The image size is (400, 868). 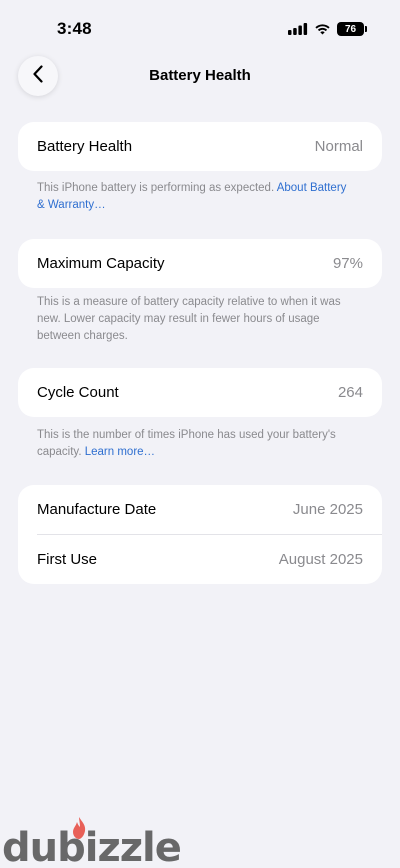 I want to click on battery-health-row: Battery Health Normal, so click(x=200, y=146).